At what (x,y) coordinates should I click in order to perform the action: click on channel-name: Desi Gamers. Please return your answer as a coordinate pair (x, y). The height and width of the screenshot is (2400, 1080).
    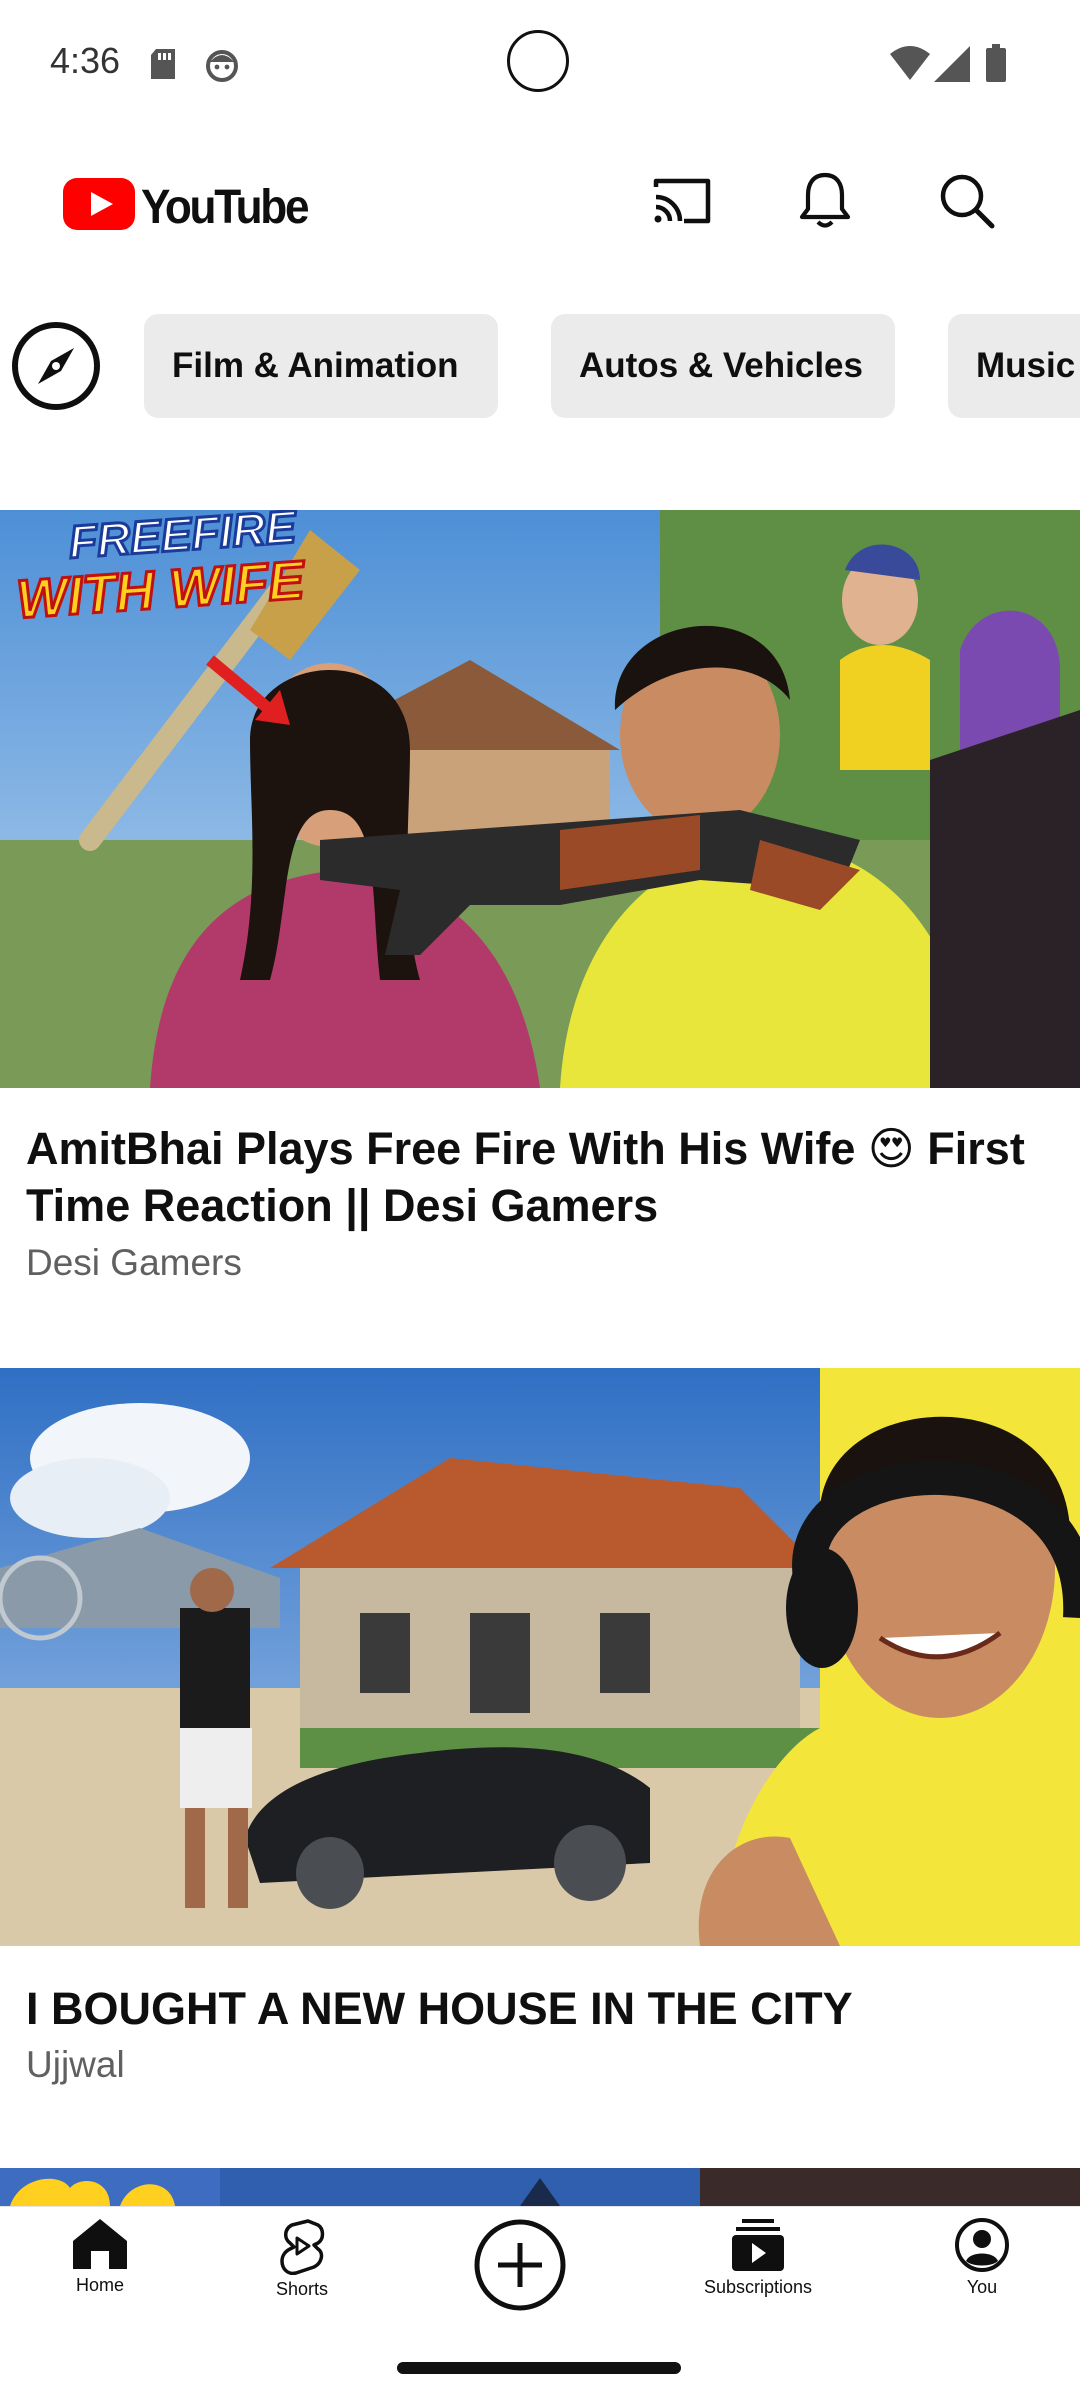
    Looking at the image, I should click on (134, 1263).